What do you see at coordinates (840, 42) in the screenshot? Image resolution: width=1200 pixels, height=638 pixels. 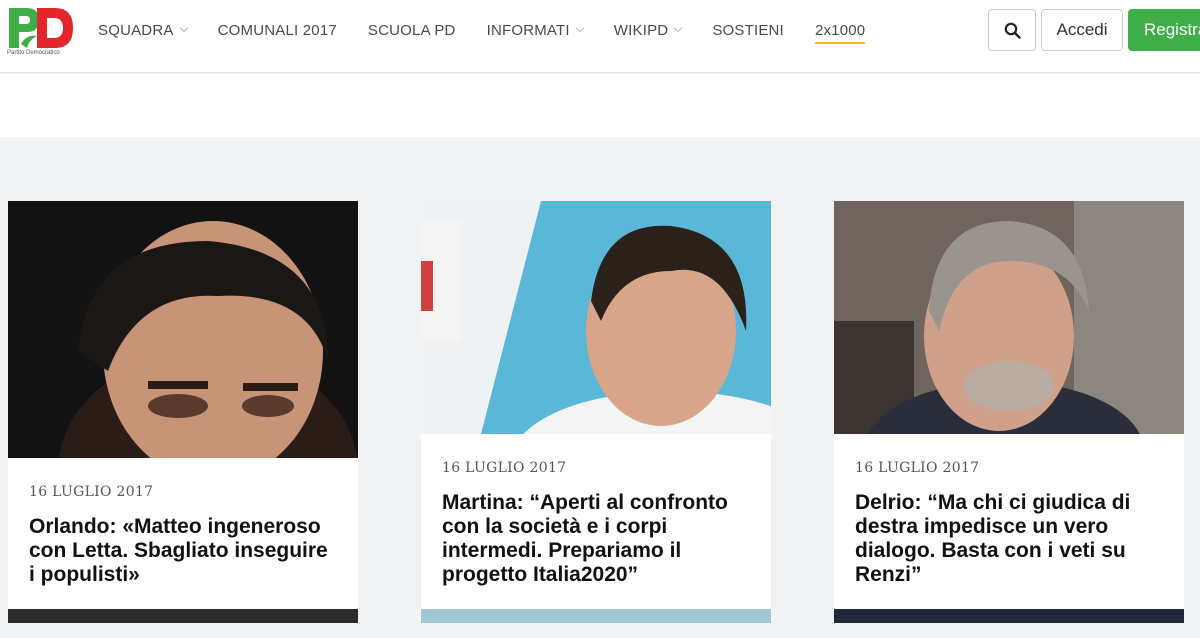 I see `nav-highlight-underline` at bounding box center [840, 42].